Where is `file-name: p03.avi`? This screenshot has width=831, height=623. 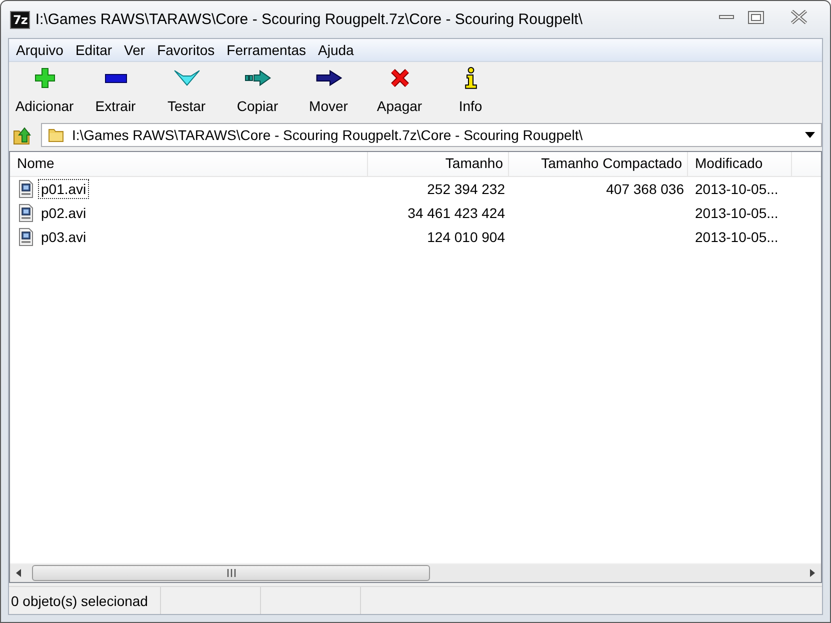 file-name: p03.avi is located at coordinates (64, 237).